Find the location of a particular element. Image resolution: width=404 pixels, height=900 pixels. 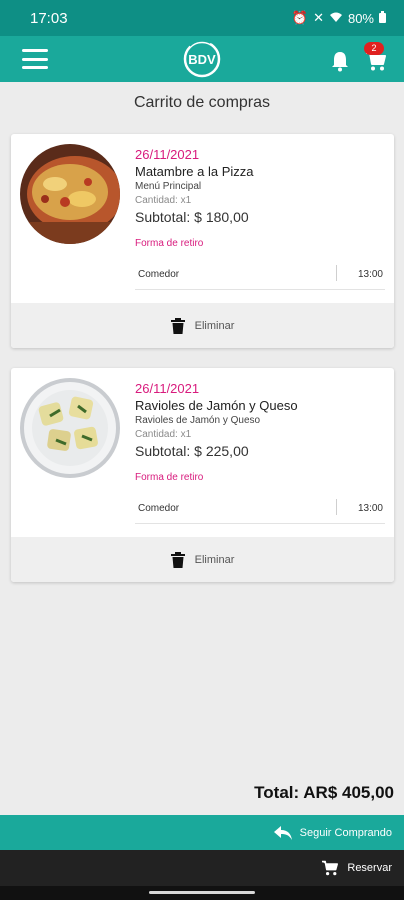

app-bar: BDV is located at coordinates (202, 59).